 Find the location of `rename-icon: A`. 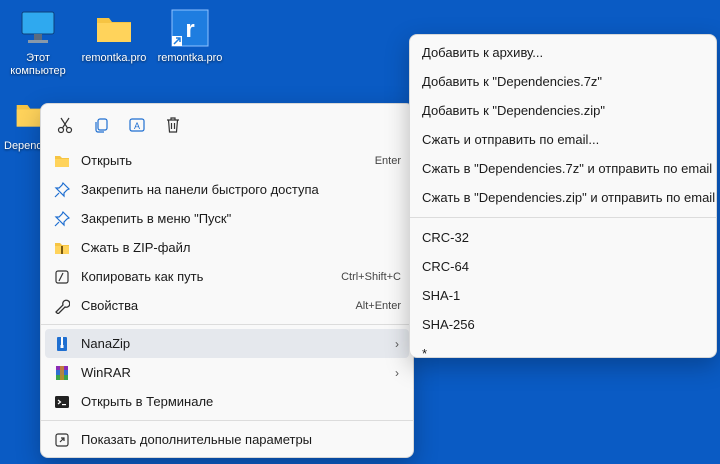

rename-icon: A is located at coordinates (137, 125).